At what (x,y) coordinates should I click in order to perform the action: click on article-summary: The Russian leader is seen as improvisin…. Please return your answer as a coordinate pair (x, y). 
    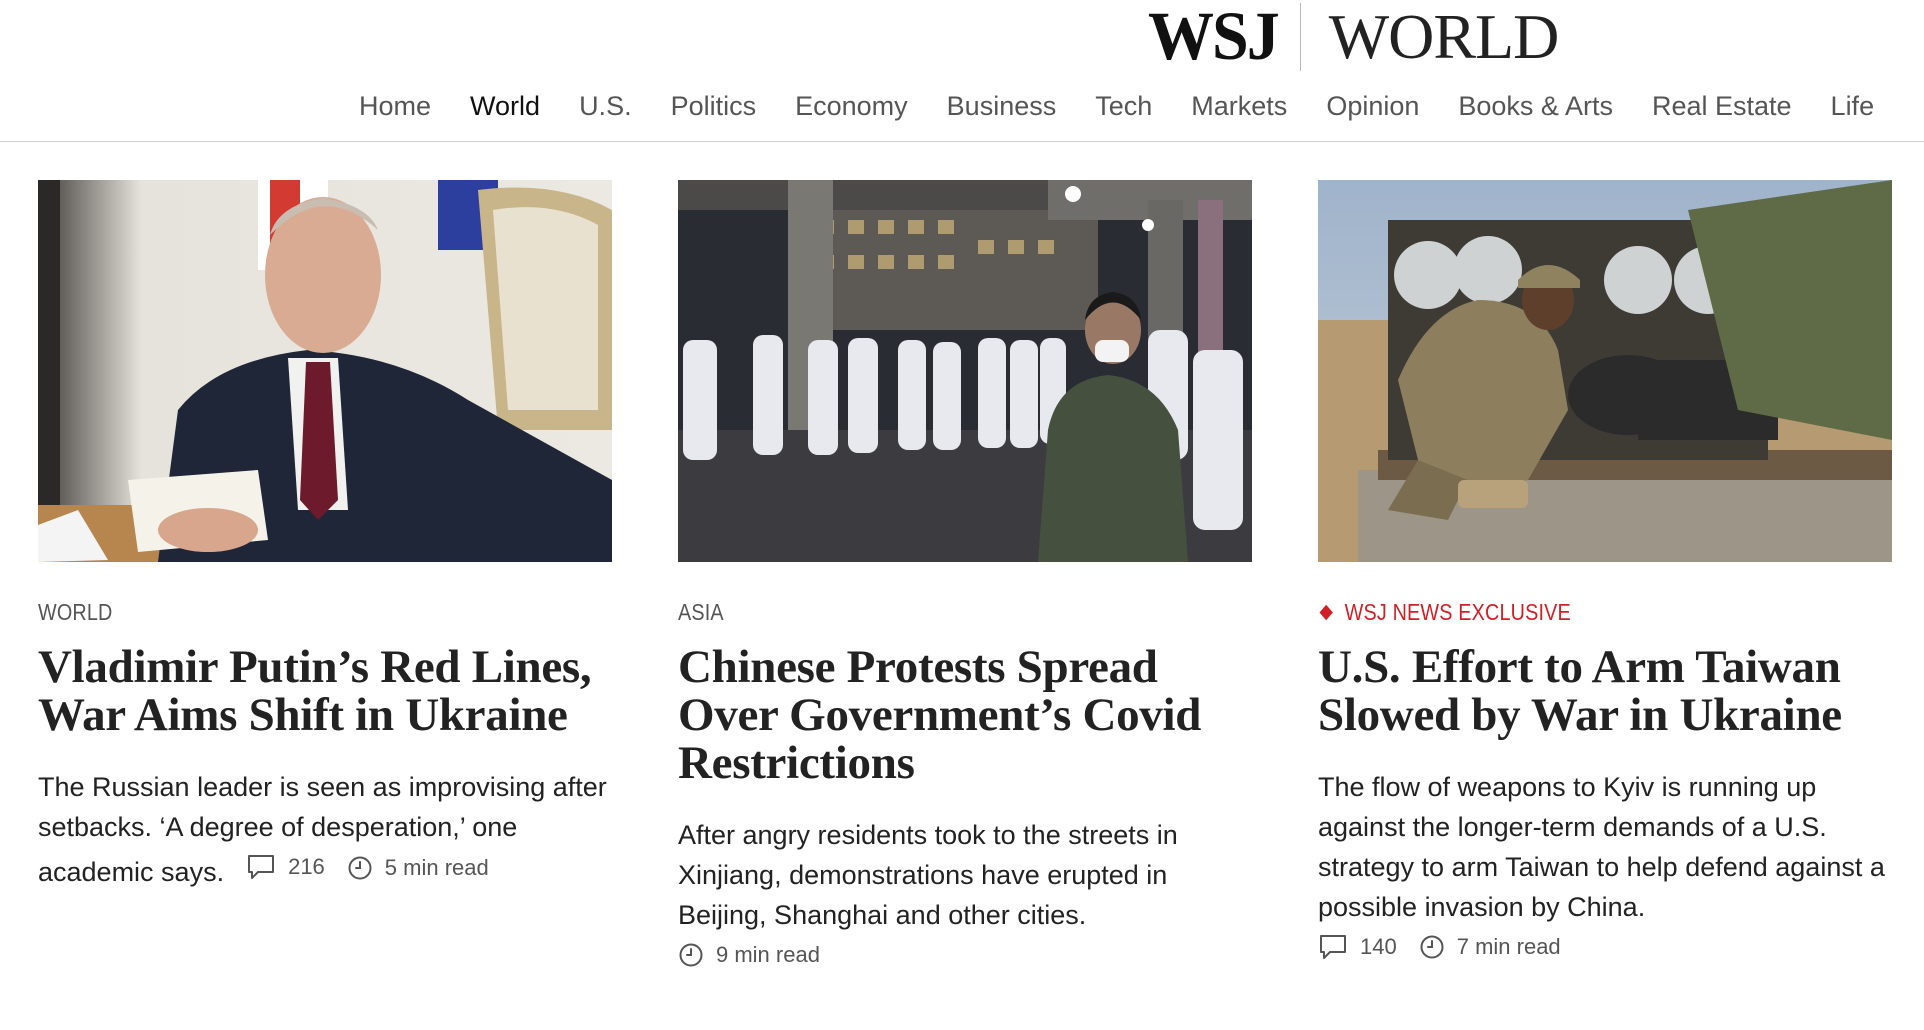
    Looking at the image, I should click on (325, 829).